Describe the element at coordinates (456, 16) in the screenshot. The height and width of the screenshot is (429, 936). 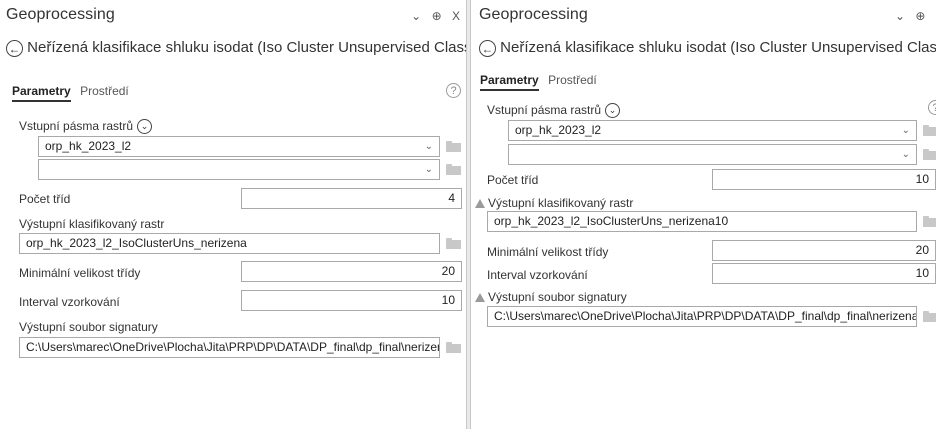
I see `close-icon: X` at that location.